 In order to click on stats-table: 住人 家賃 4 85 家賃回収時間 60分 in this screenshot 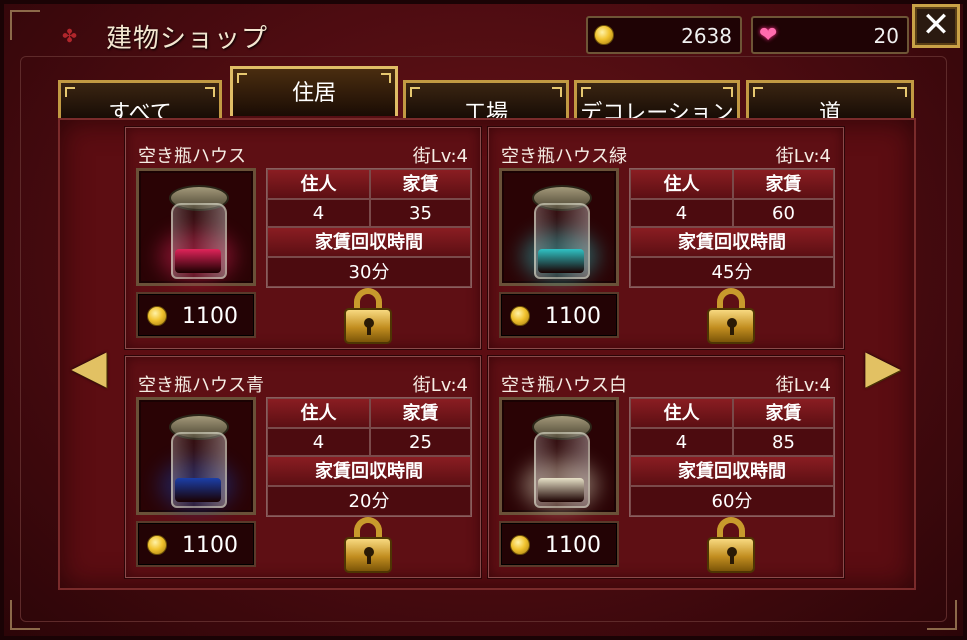, I will do `click(732, 457)`.